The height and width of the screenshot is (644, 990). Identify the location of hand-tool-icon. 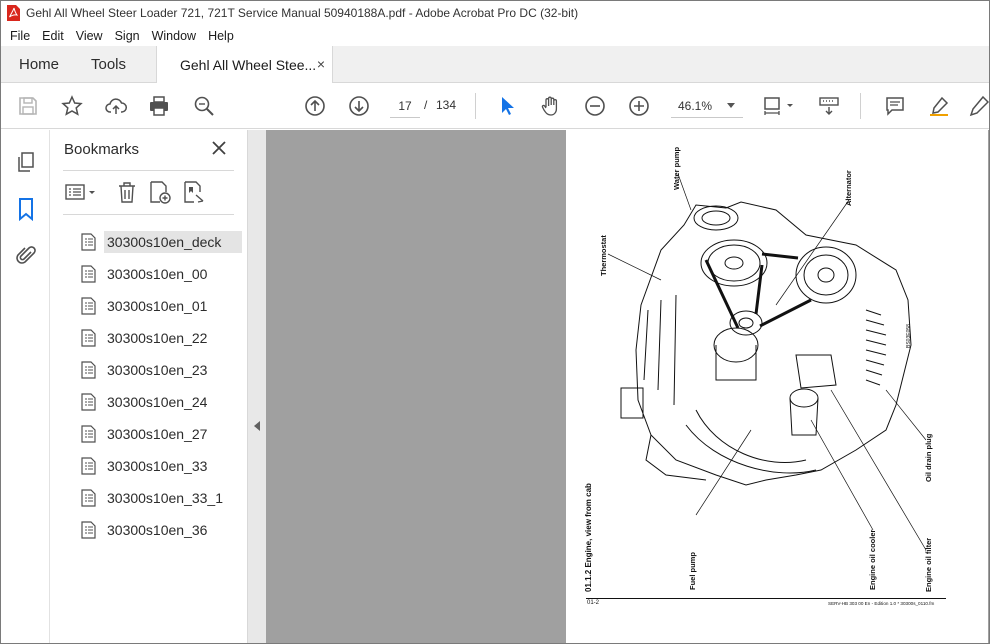
(551, 106).